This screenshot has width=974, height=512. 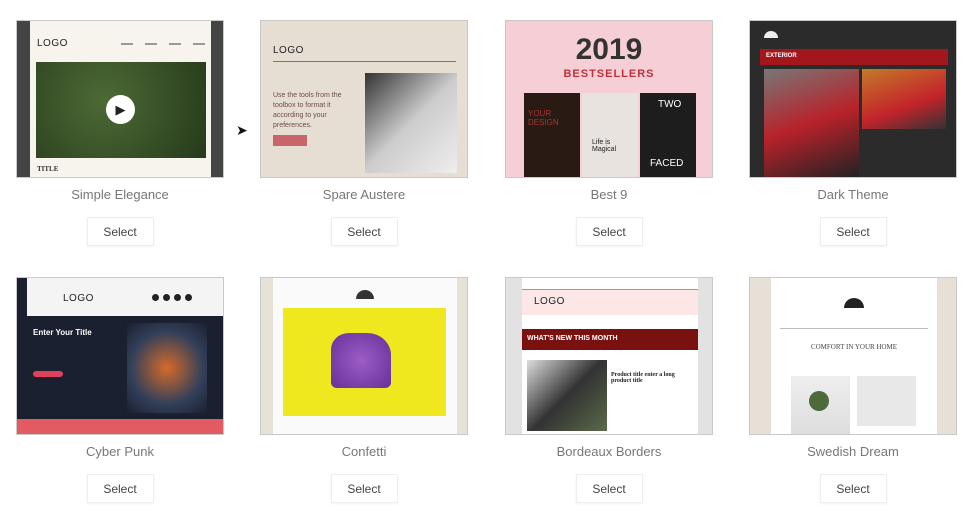 I want to click on template-preview: LOGO ▶ TITLE, so click(x=120, y=99).